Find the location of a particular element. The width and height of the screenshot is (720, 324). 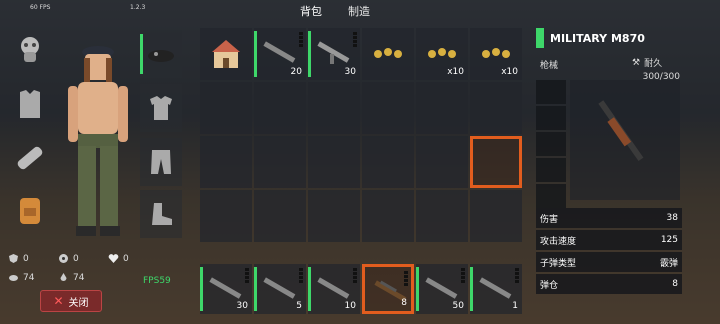

feet-slot is located at coordinates (161, 214).